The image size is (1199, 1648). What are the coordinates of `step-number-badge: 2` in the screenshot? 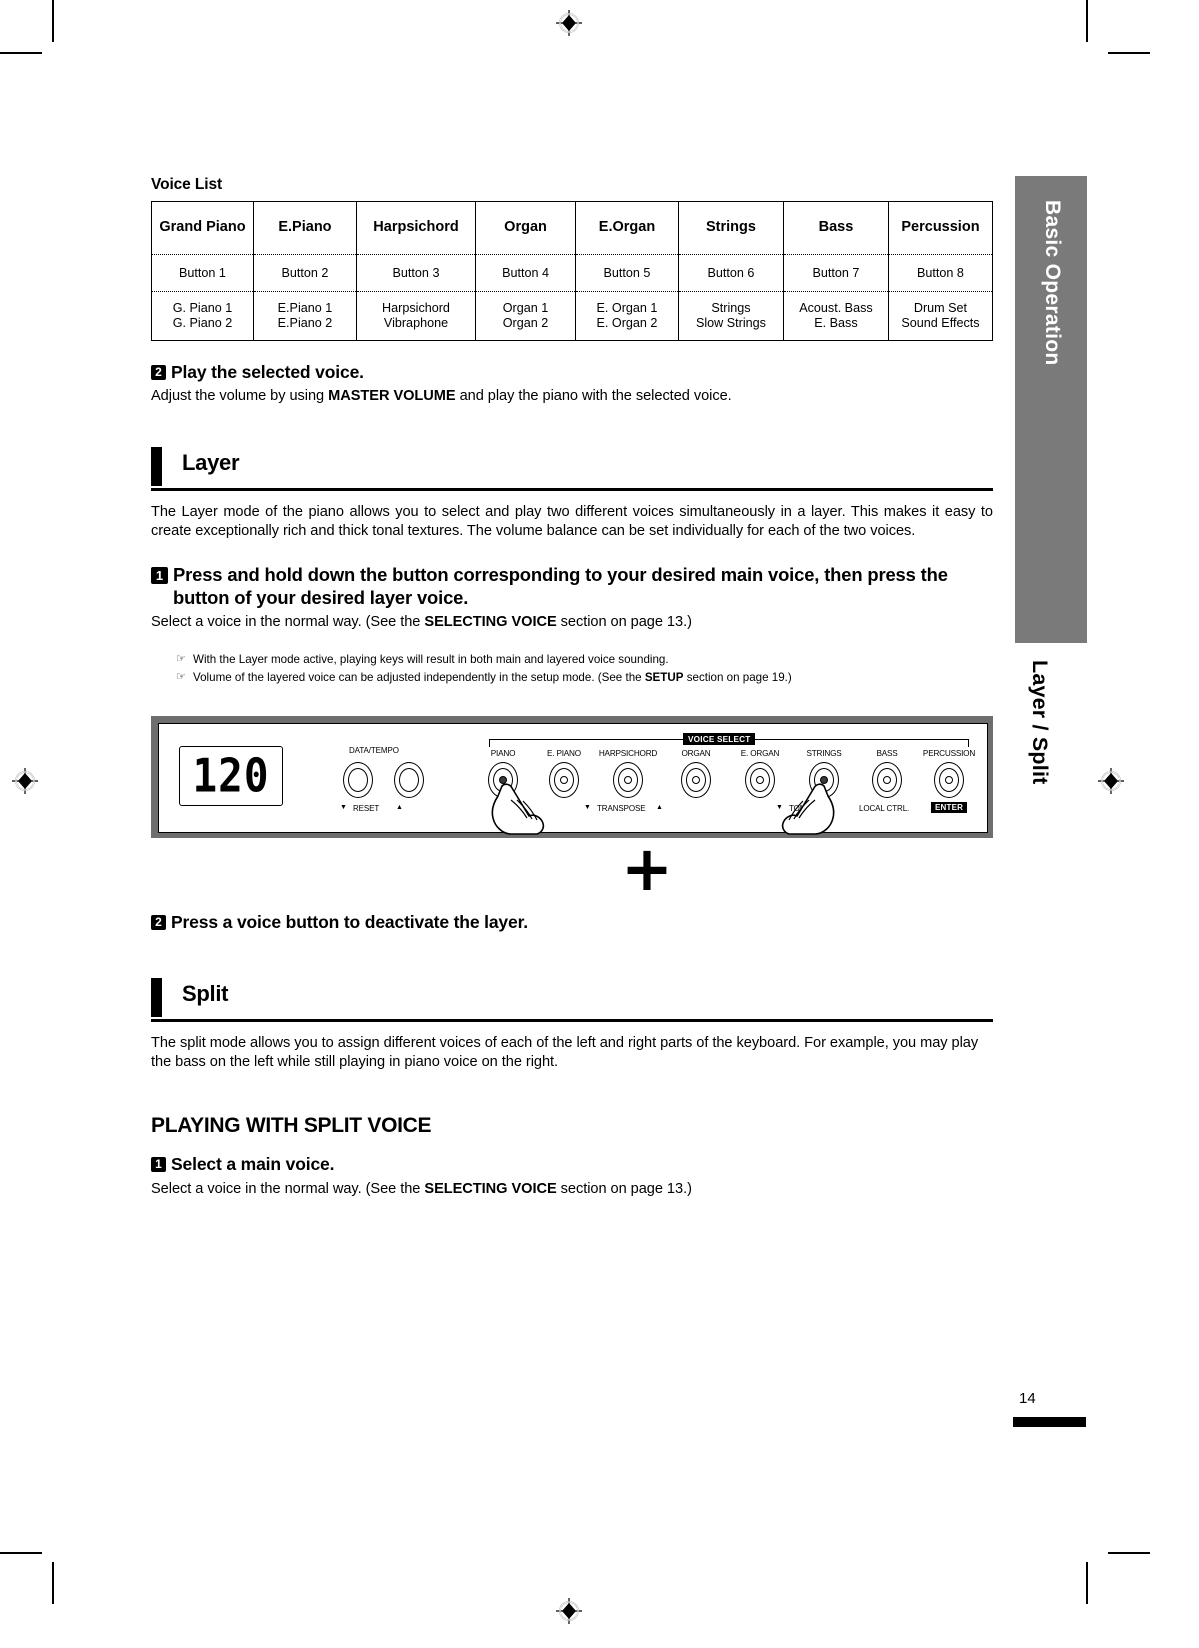 It's located at (158, 923).